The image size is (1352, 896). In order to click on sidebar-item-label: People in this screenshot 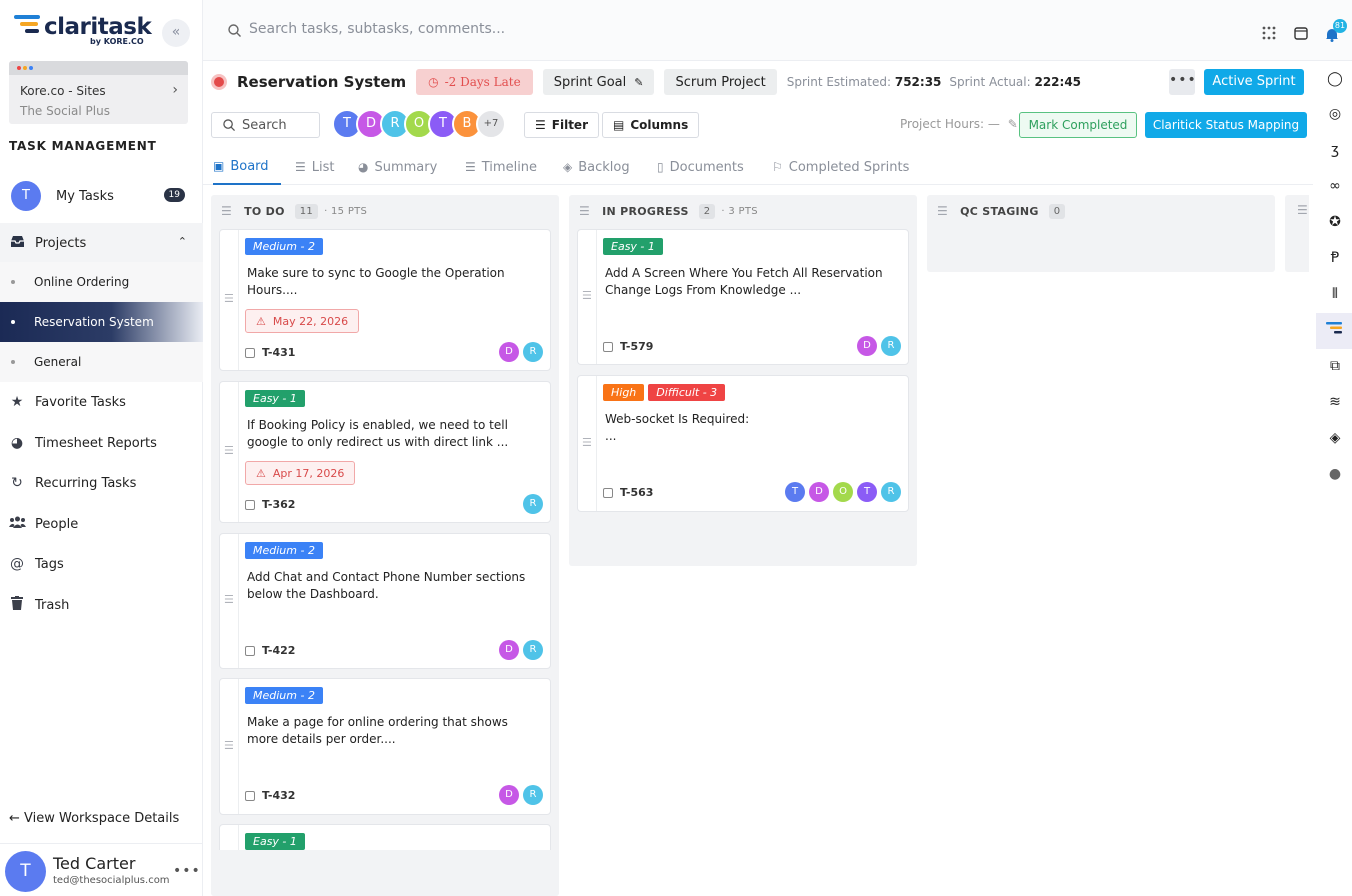, I will do `click(57, 524)`.